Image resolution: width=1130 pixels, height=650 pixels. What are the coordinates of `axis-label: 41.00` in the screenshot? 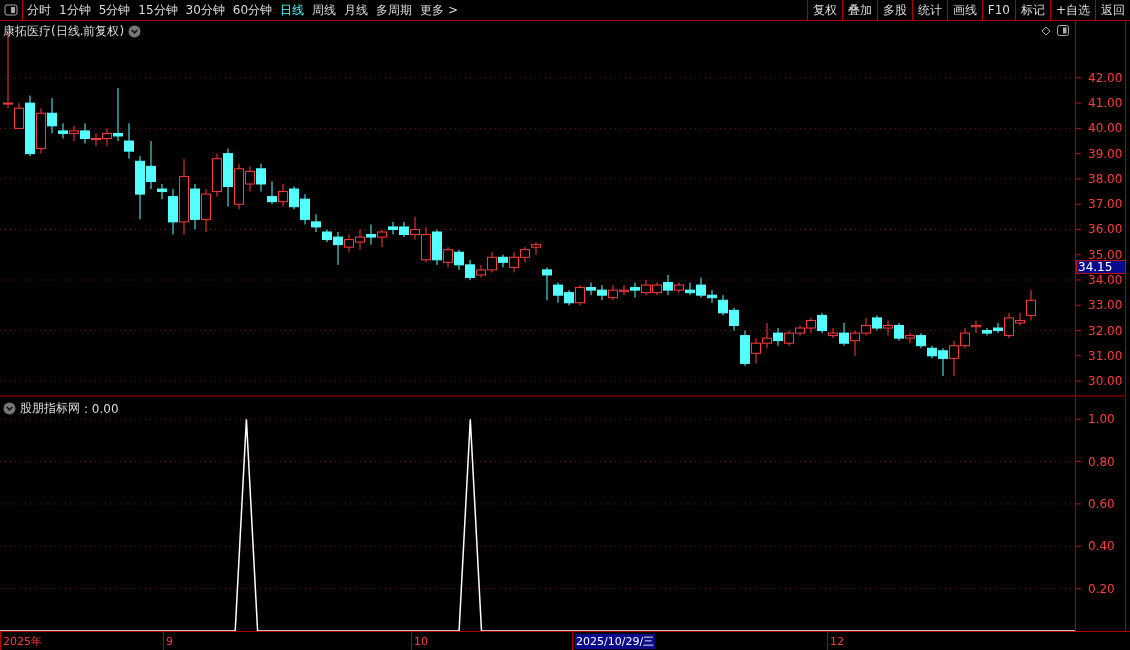 It's located at (1105, 103).